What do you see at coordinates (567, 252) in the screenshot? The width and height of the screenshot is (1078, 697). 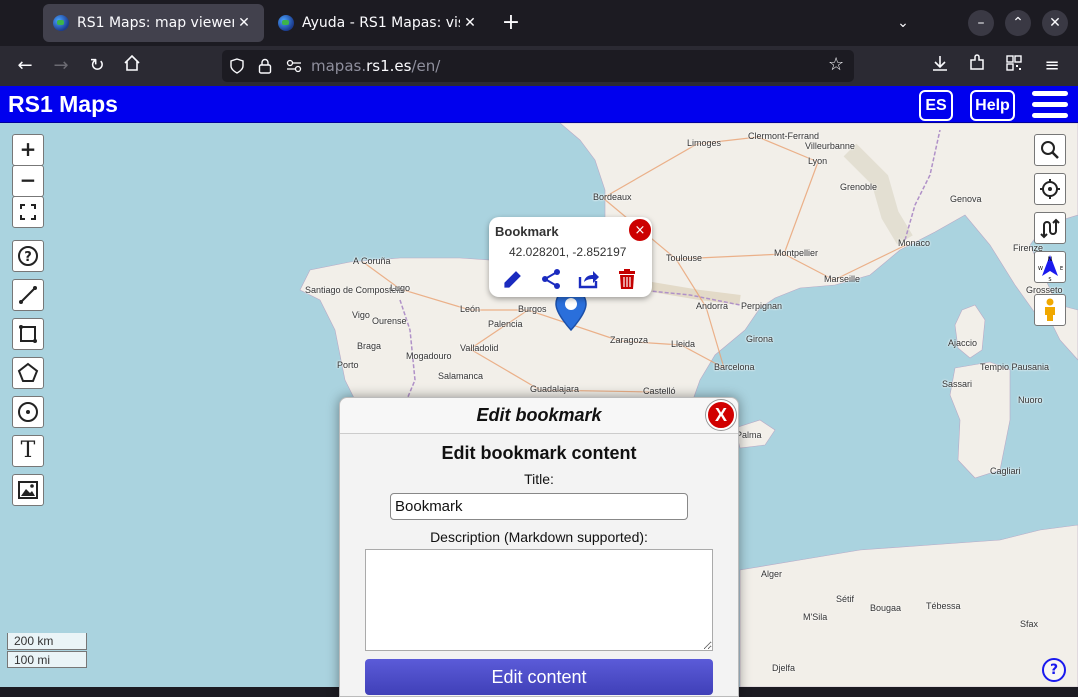 I see `popup-coordinates: 42.028201, -2.852197` at bounding box center [567, 252].